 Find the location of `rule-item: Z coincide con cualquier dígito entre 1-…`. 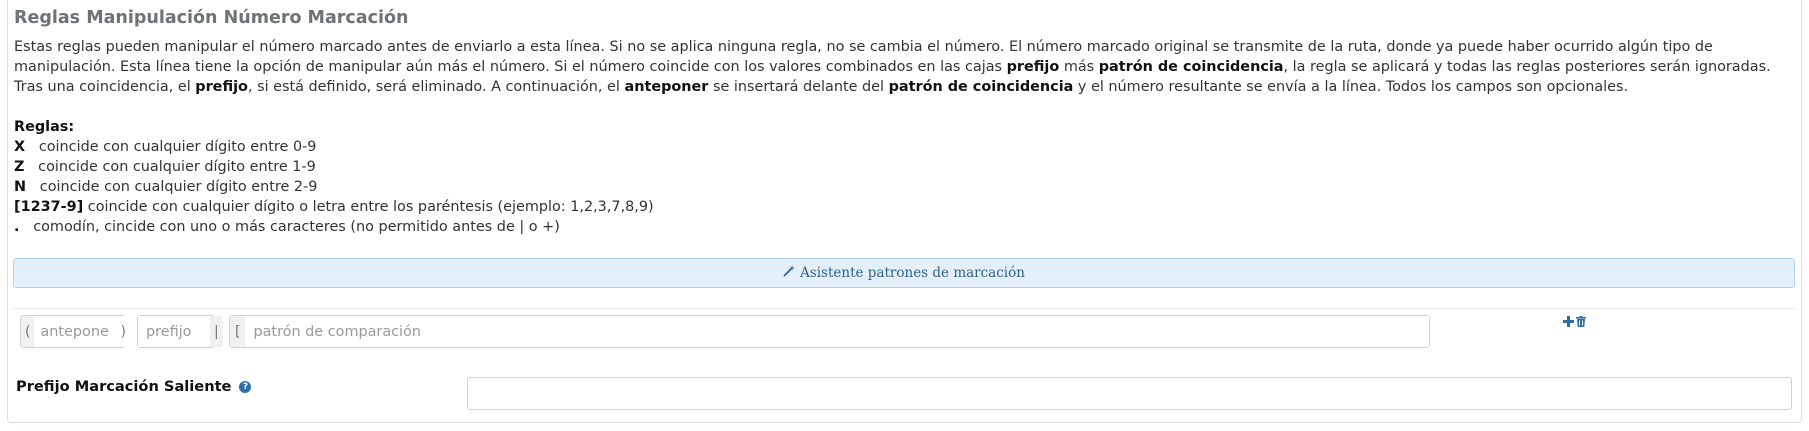

rule-item: Z coincide con cualquier dígito entre 1-… is located at coordinates (901, 167).